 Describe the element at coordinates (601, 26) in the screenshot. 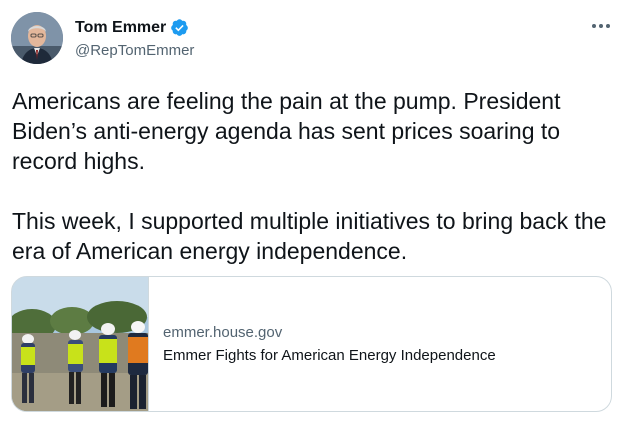

I see `more-options-icon` at that location.